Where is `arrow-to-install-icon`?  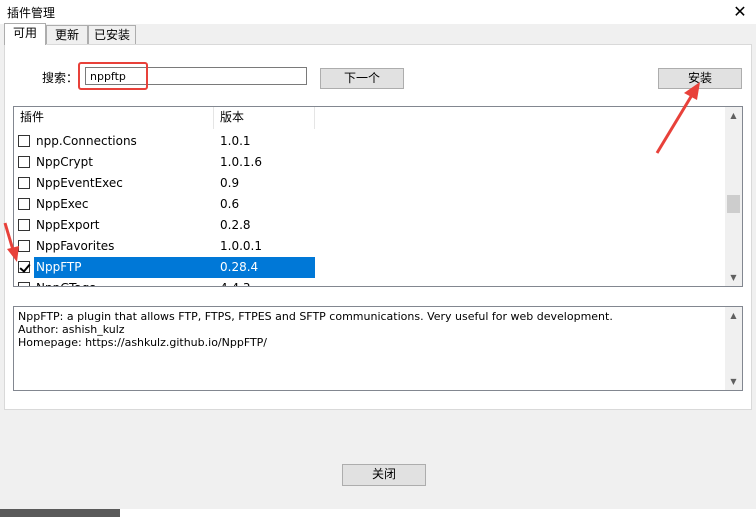
arrow-to-install-icon is located at coordinates (677, 118).